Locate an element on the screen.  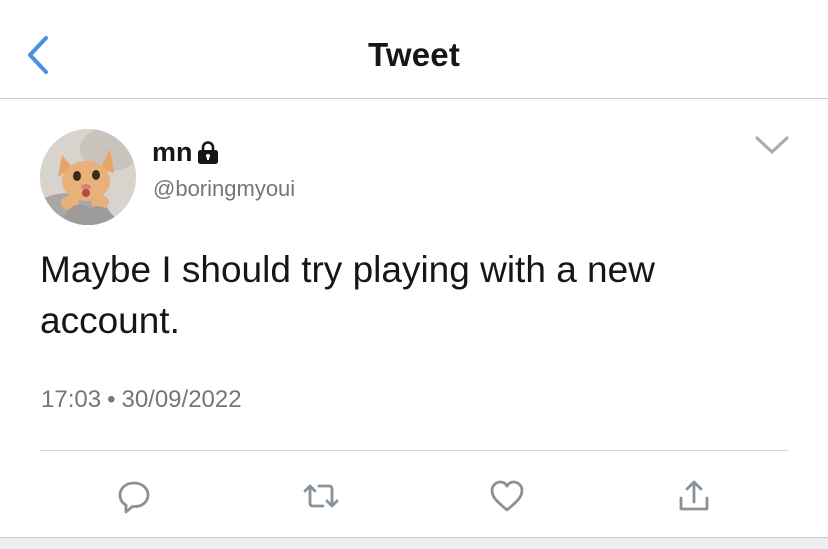
display-name: mn is located at coordinates (172, 152).